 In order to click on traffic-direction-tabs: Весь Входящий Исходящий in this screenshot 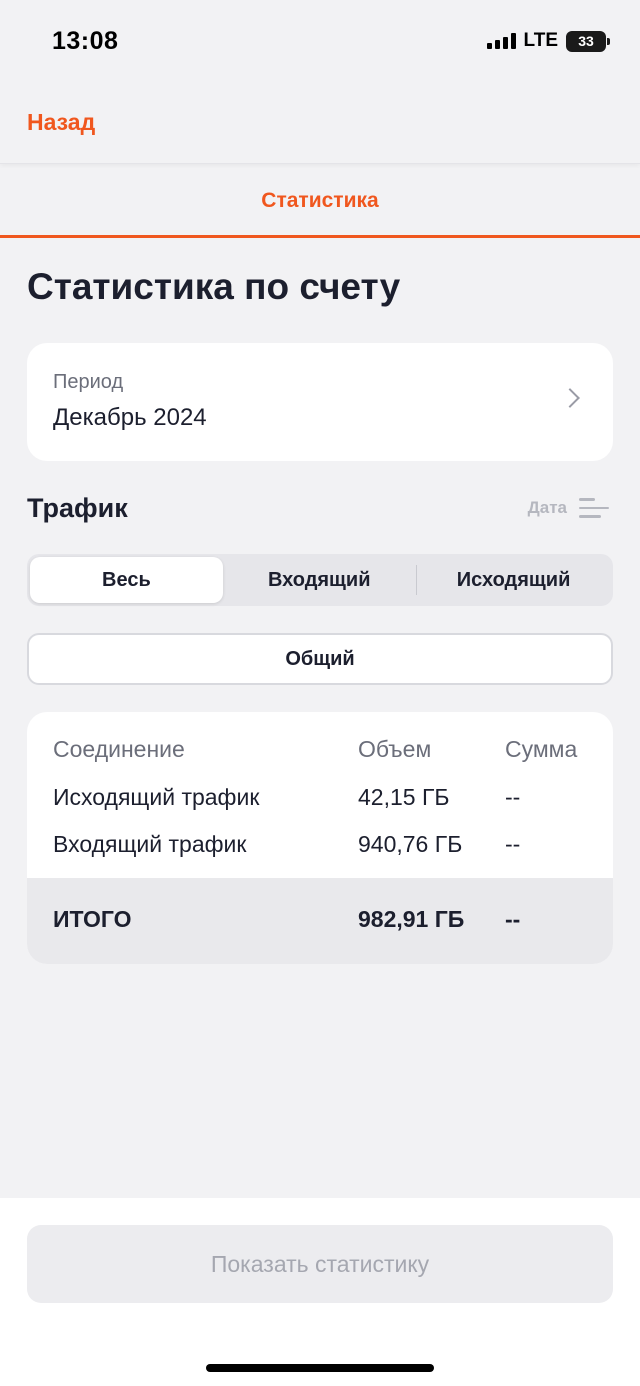, I will do `click(320, 580)`.